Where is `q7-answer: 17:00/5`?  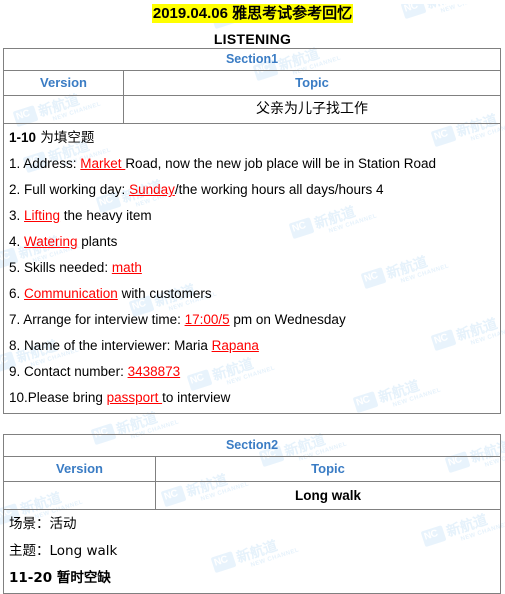 q7-answer: 17:00/5 is located at coordinates (207, 319).